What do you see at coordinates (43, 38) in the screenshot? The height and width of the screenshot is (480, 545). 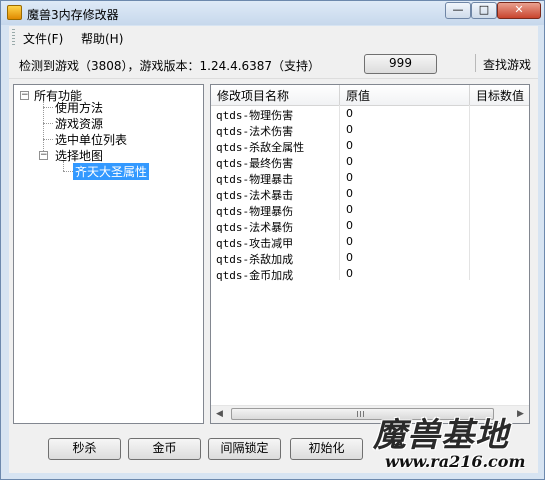 I see `menu-file: 文件(F)` at bounding box center [43, 38].